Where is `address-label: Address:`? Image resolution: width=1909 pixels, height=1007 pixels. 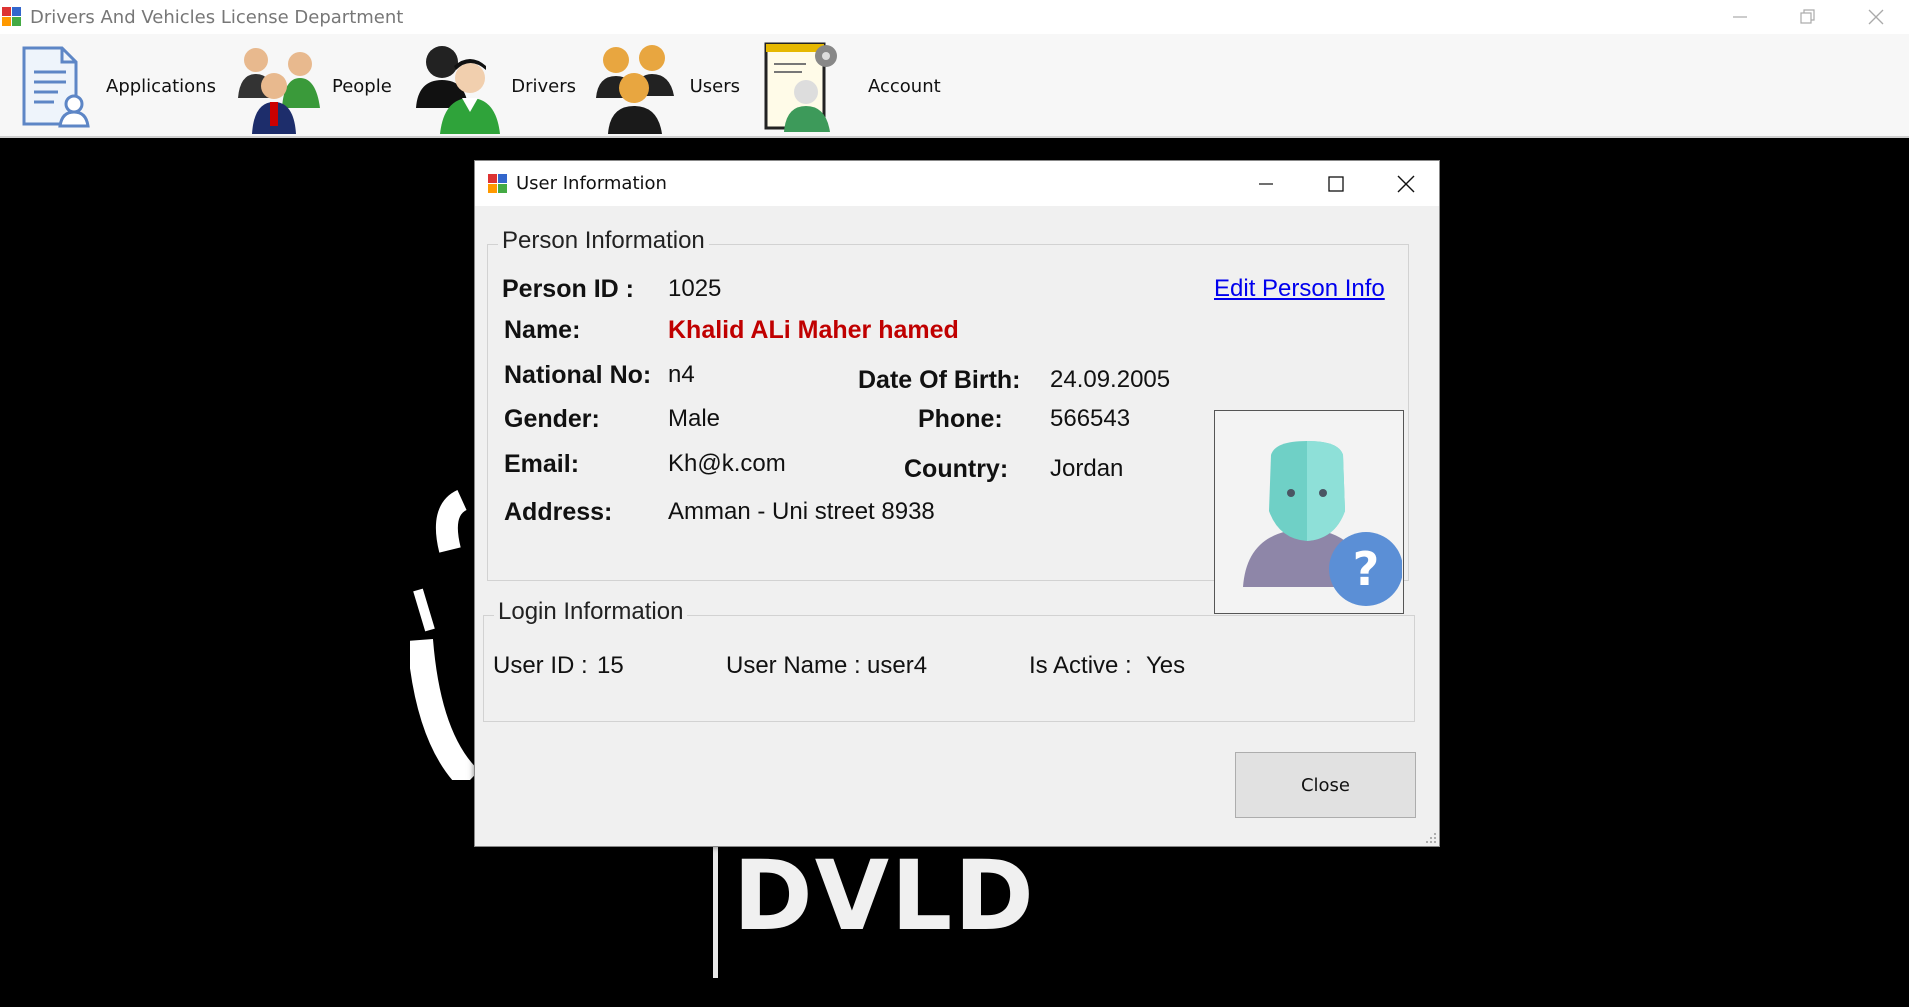 address-label: Address: is located at coordinates (558, 512).